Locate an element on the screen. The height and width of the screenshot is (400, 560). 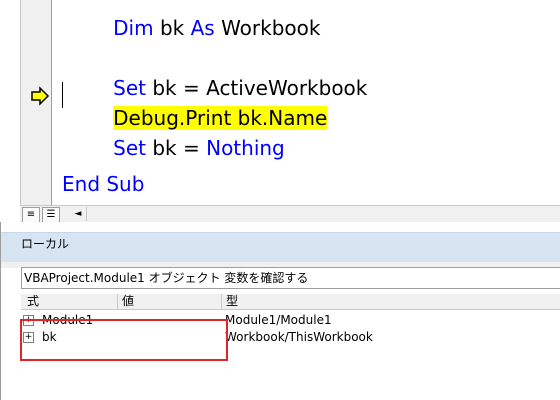
keyword-dim: Dim is located at coordinates (133, 28).